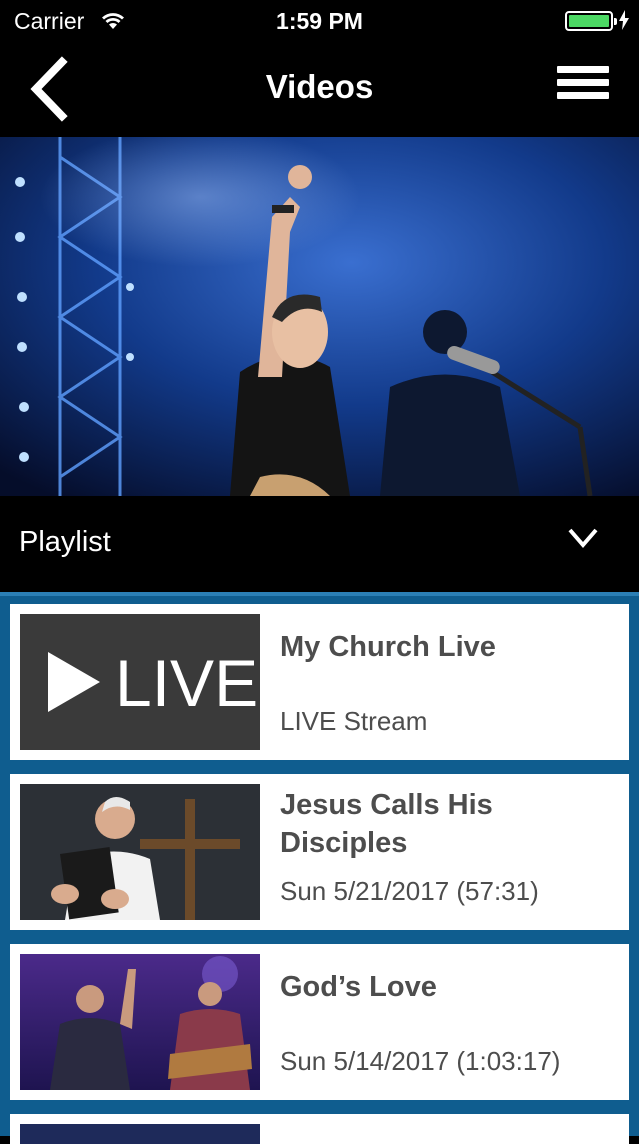 This screenshot has width=639, height=1144. Describe the element at coordinates (319, 594) in the screenshot. I see `divider` at that location.